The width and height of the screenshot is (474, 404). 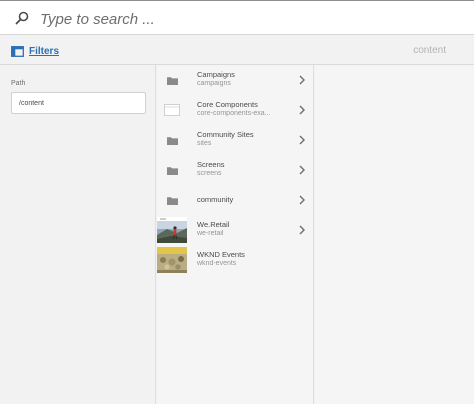 What do you see at coordinates (78, 103) in the screenshot?
I see `path-field` at bounding box center [78, 103].